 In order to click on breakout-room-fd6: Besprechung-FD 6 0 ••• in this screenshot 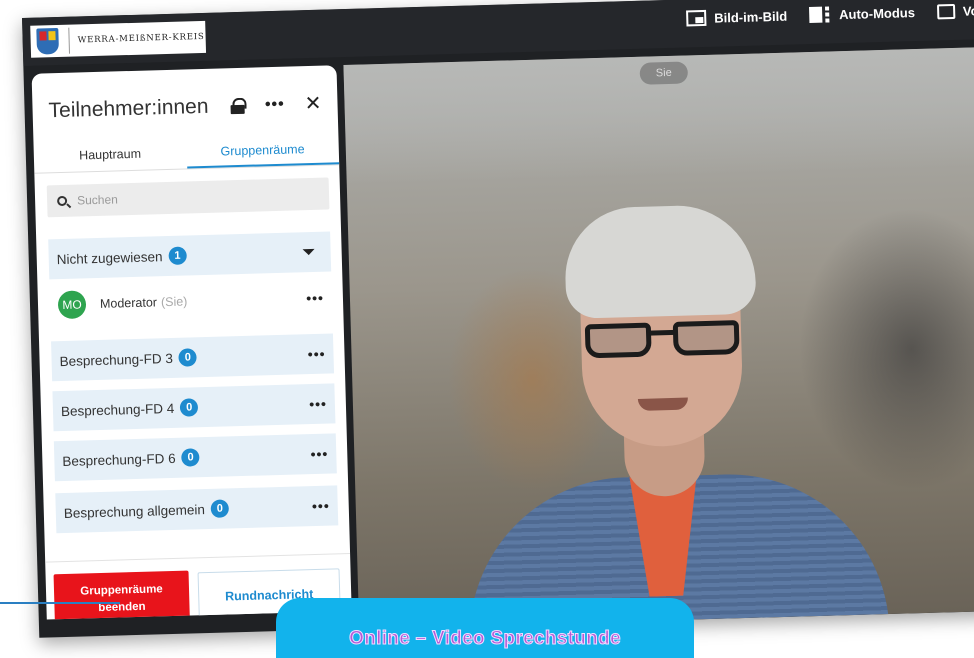, I will do `click(195, 457)`.